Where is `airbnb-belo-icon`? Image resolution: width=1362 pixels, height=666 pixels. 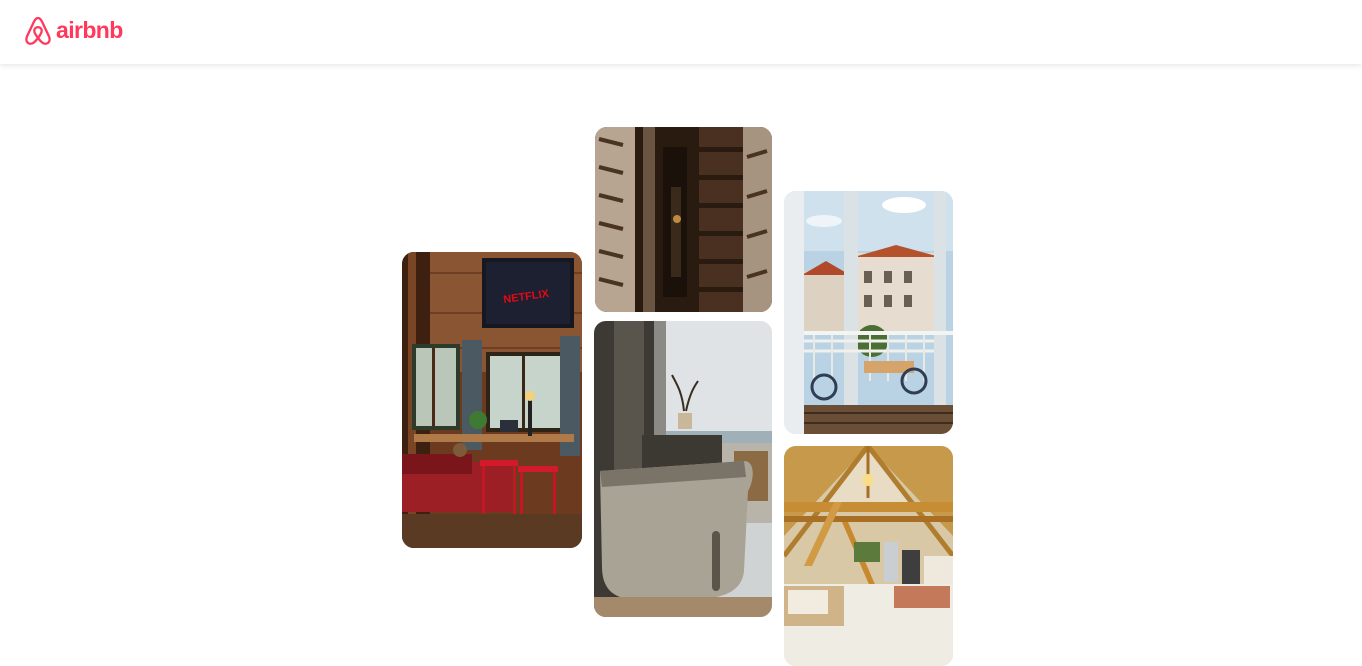 airbnb-belo-icon is located at coordinates (38, 30).